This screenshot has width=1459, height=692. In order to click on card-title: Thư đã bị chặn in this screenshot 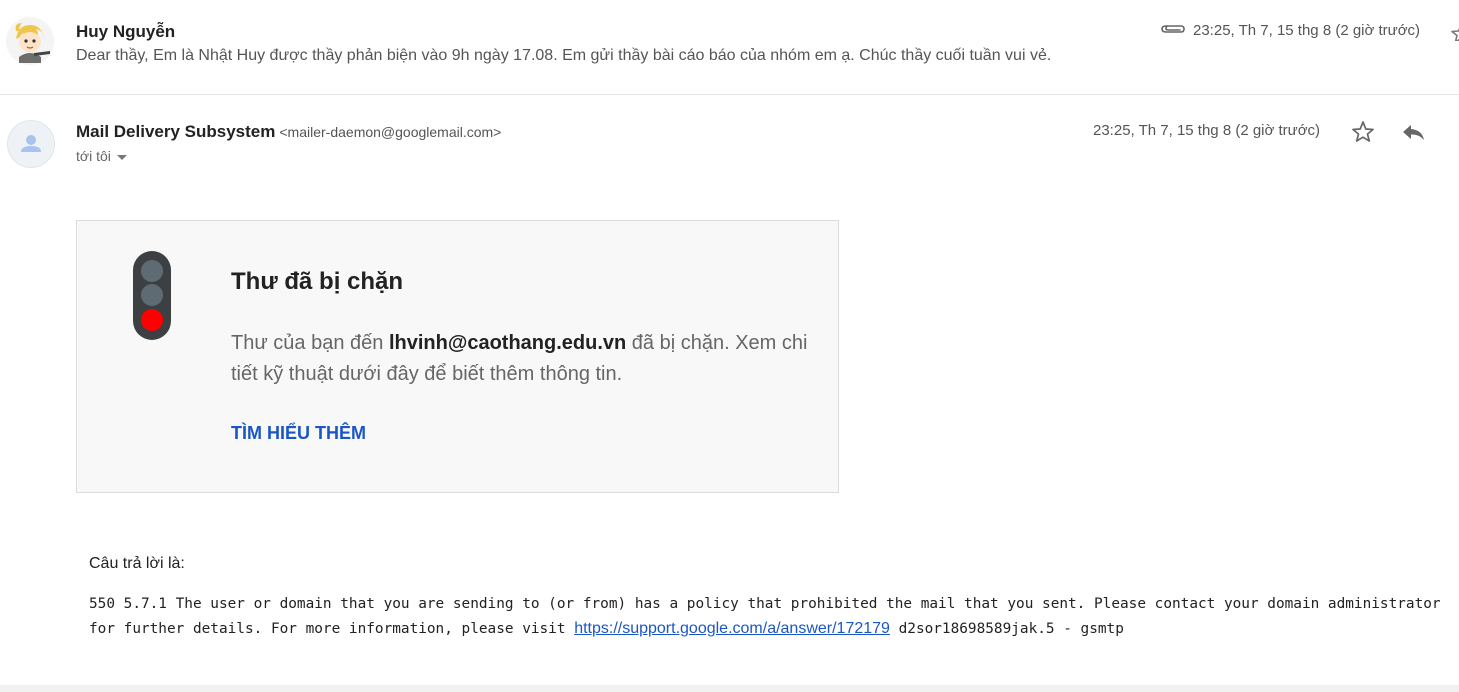, I will do `click(317, 281)`.